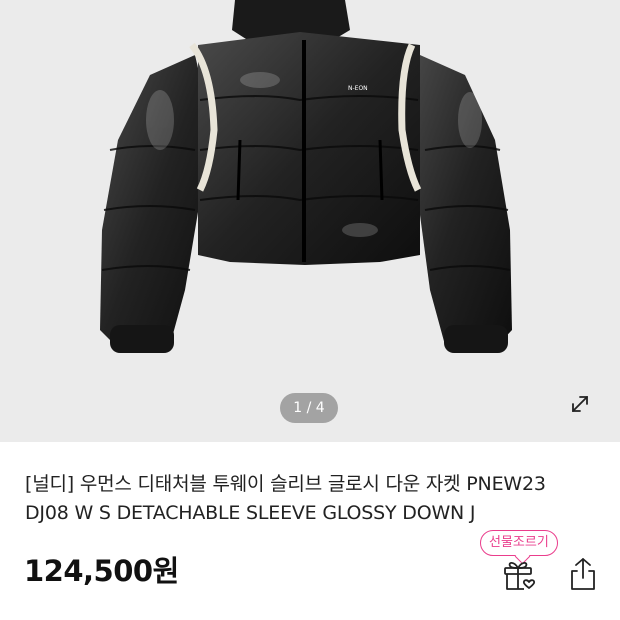  I want to click on product-title-line-1: [널디] 우먼스 디태처블 투웨이 슬리브 글로시 다운 자켓 PNEW23, so click(285, 484).